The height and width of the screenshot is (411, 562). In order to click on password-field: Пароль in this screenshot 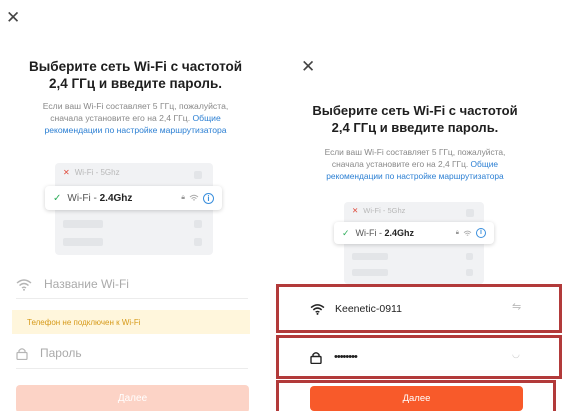, I will do `click(49, 353)`.